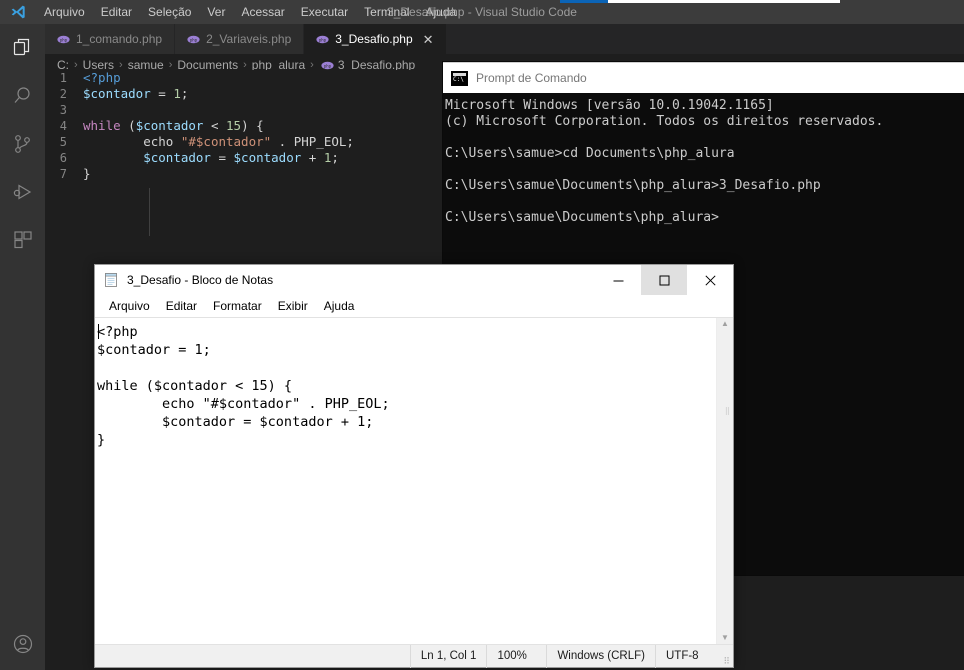 Image resolution: width=964 pixels, height=670 pixels. Describe the element at coordinates (181, 306) in the screenshot. I see `notepad-menu-editar: Editar` at that location.